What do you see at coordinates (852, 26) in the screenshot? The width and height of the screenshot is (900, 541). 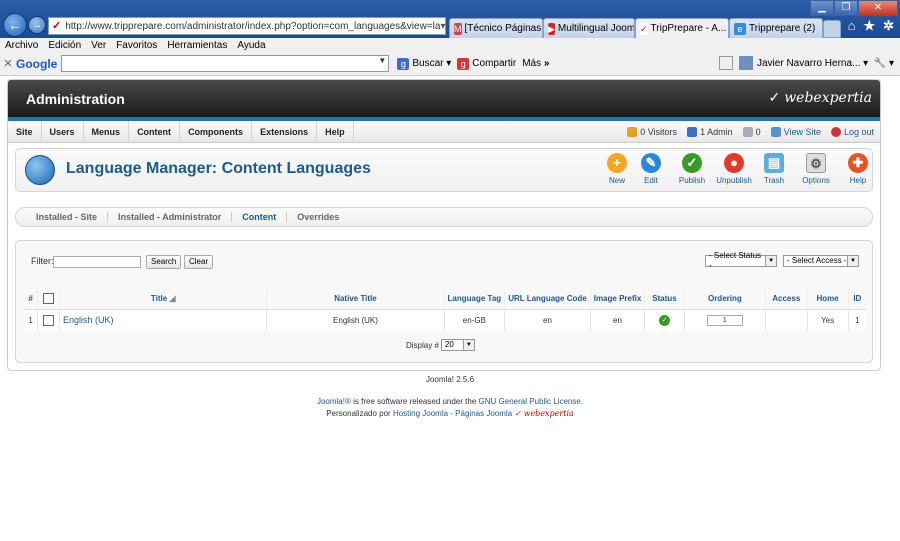 I see `home-icon: ⌂` at bounding box center [852, 26].